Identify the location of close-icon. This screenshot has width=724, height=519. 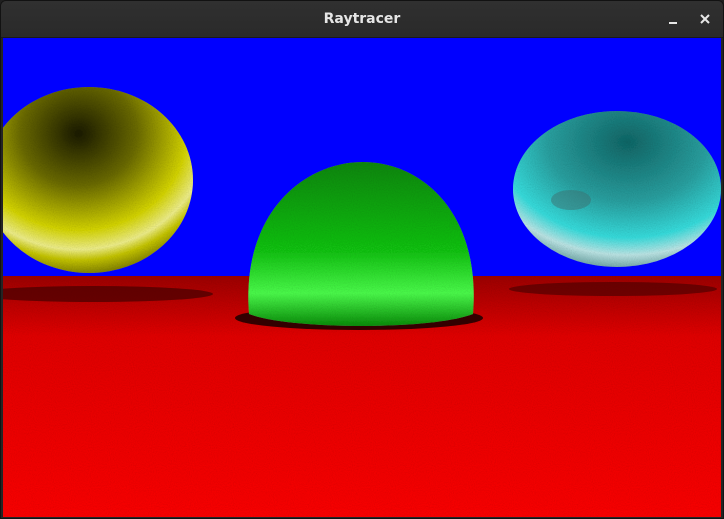
(705, 19).